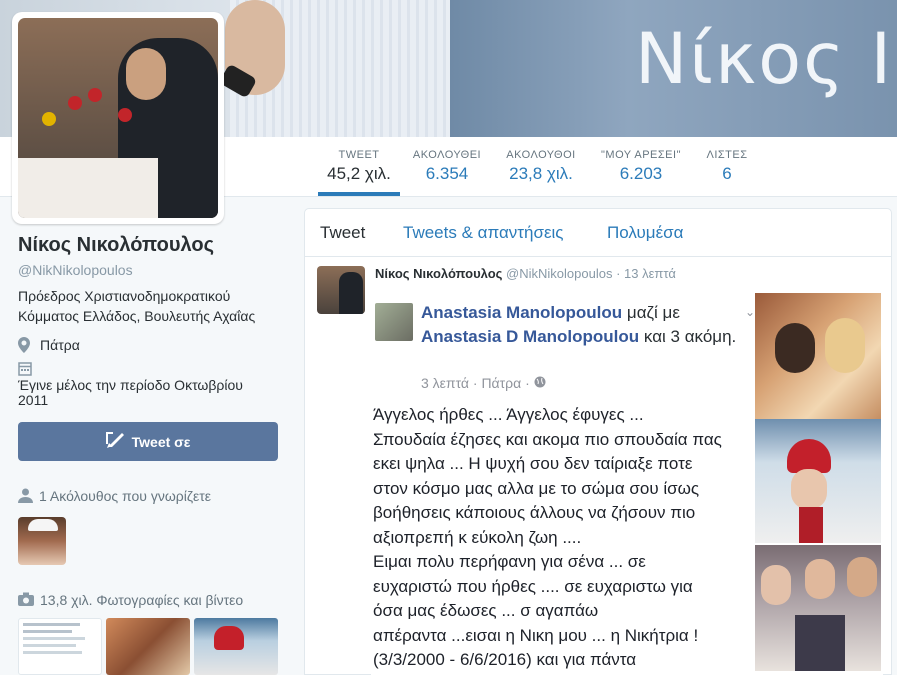 This screenshot has width=897, height=675. Describe the element at coordinates (359, 172) in the screenshot. I see `stat-tweets: TWEET 45,2 χιλ.` at that location.